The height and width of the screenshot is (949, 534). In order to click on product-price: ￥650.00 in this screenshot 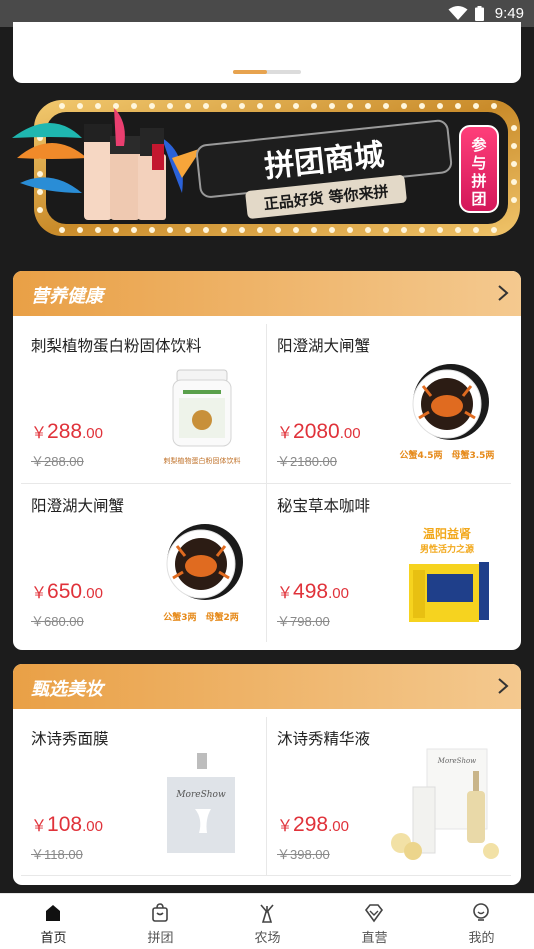, I will do `click(67, 591)`.